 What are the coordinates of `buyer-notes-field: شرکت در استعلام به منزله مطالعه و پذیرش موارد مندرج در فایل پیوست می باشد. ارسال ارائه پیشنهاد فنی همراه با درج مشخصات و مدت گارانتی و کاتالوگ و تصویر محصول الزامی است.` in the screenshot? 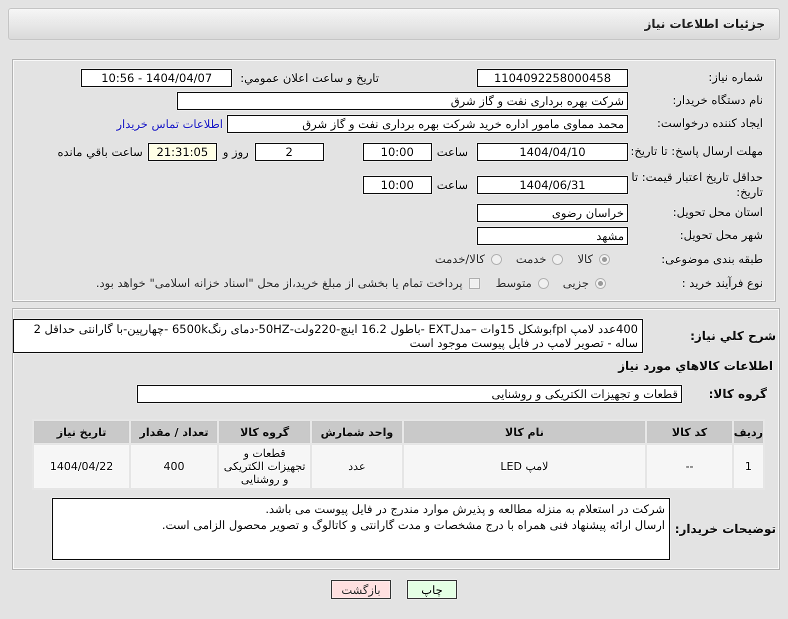 It's located at (361, 529).